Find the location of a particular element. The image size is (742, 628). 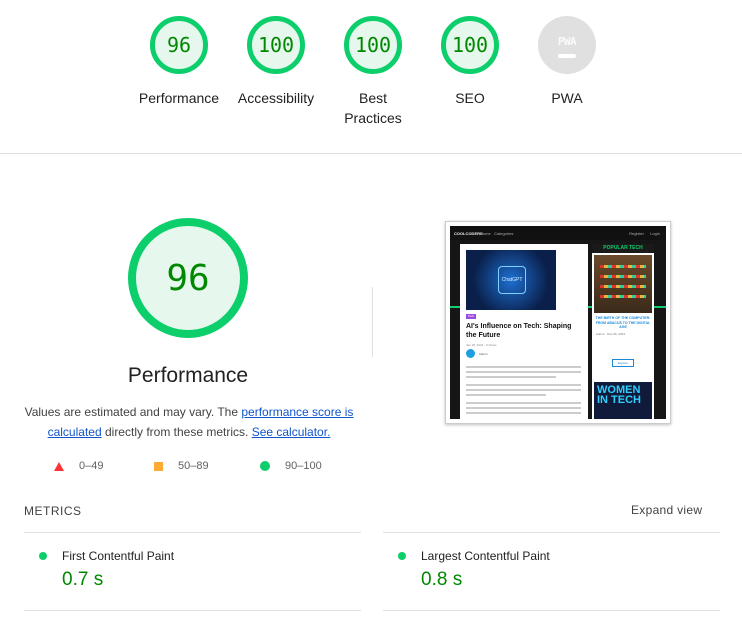

metric-name: Largest Contentful Paint is located at coordinates (485, 556).